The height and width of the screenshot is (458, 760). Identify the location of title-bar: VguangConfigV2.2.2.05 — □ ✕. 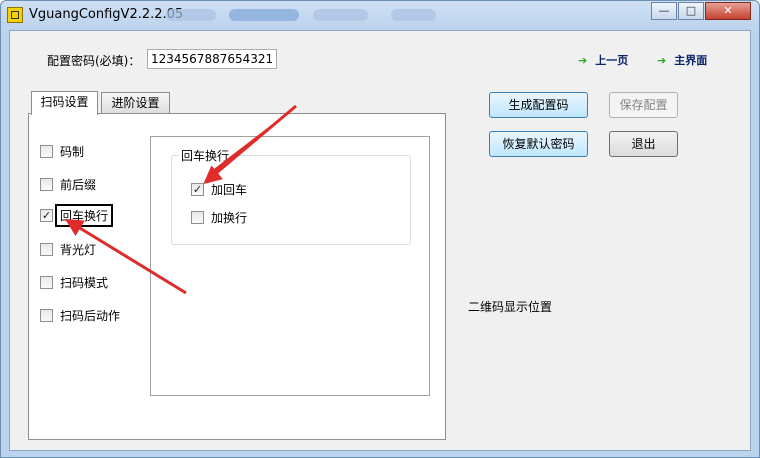
(380, 15).